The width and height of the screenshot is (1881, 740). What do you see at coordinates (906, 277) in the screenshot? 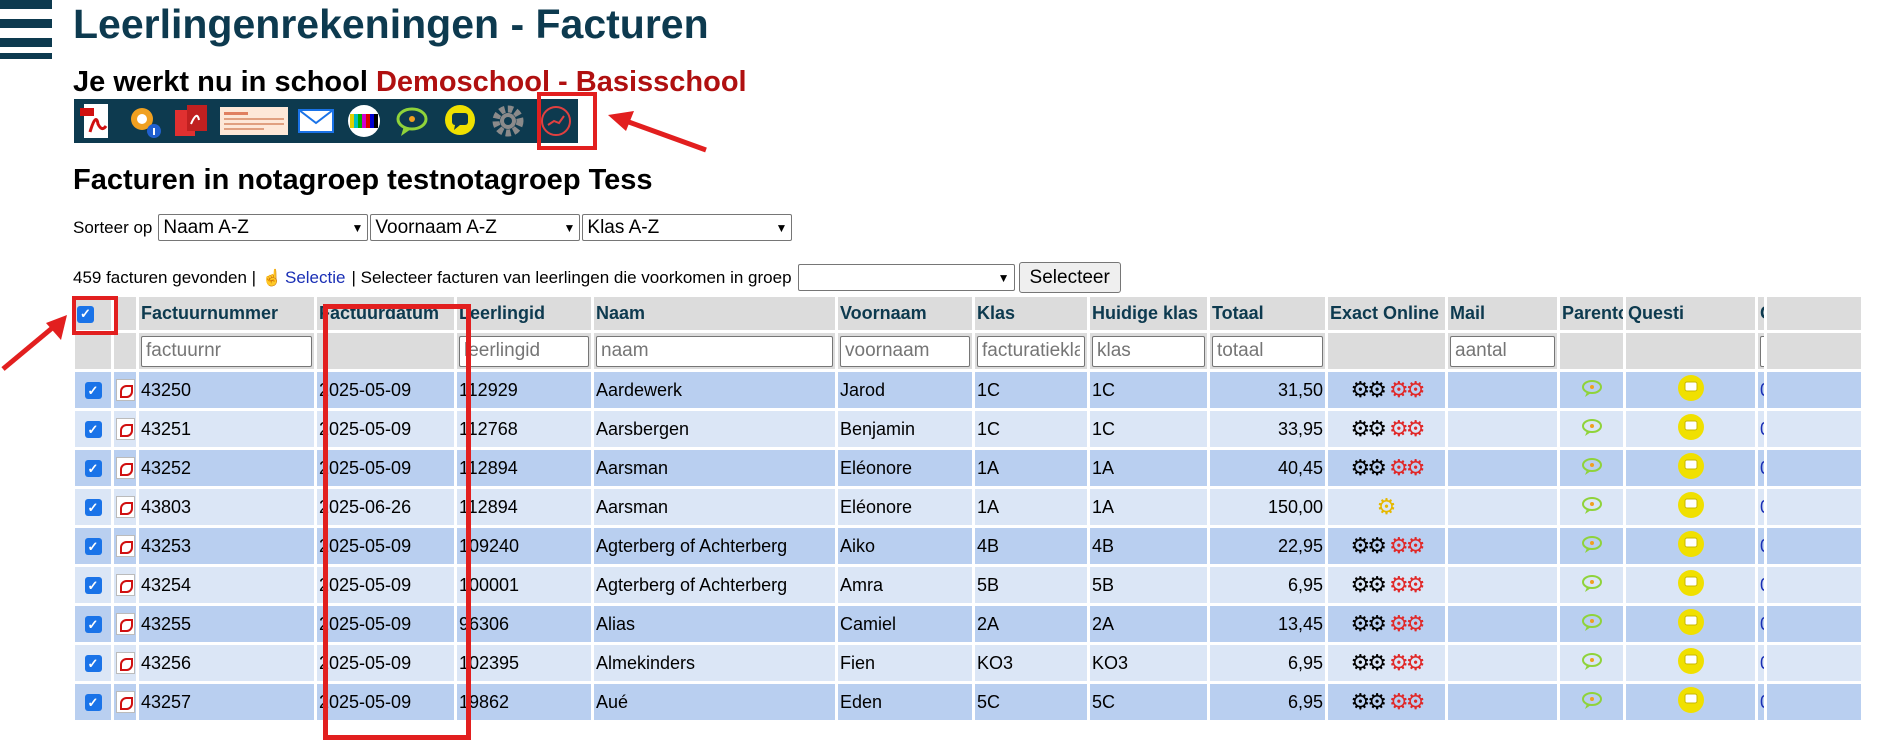
I see `group-select: ▼` at bounding box center [906, 277].